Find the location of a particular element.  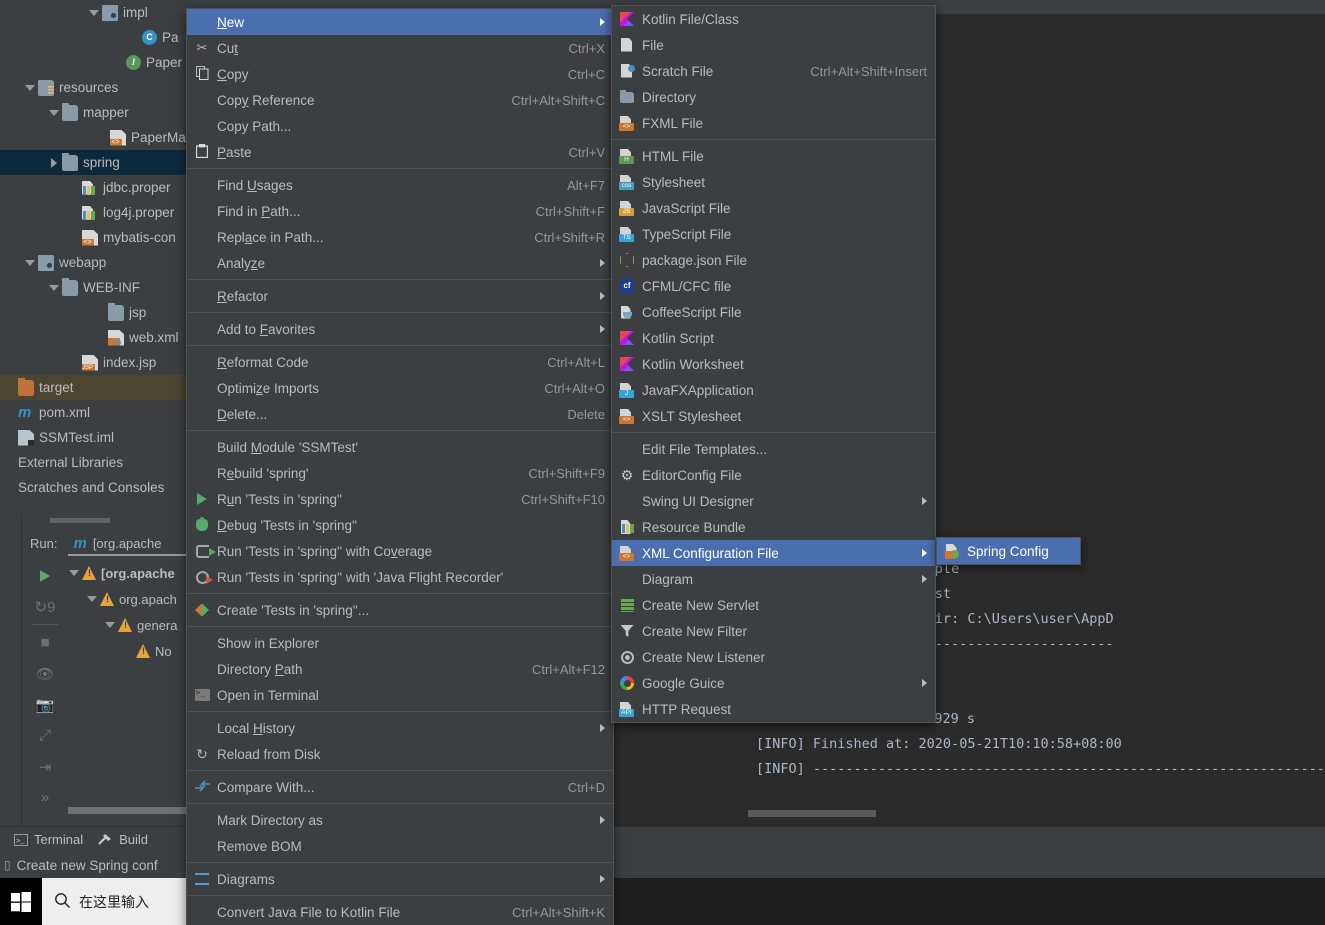

tree-item: WEB-INF is located at coordinates (93, 287).